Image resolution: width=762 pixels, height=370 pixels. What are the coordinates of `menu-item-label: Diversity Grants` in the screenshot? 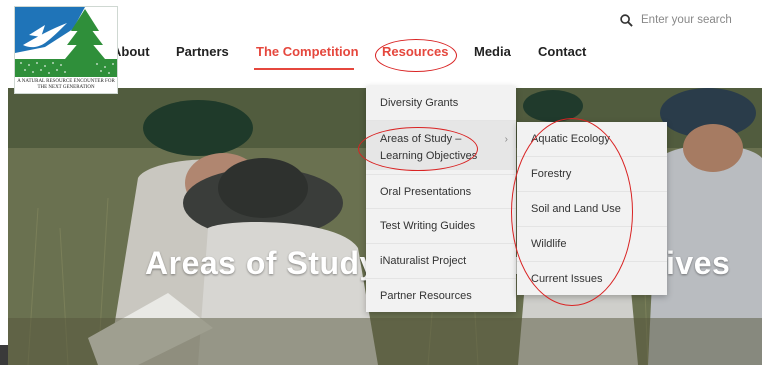 It's located at (419, 103).